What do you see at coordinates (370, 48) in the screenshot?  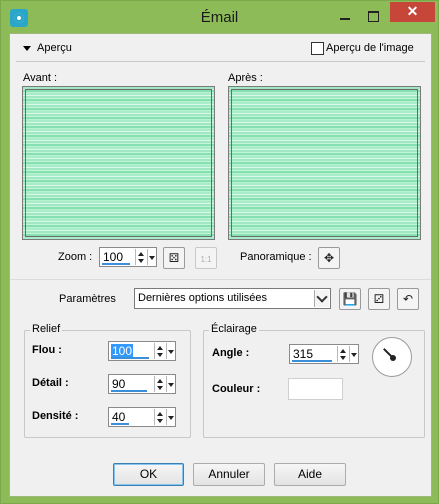 I see `image-preview-label: Aperçu de l'image` at bounding box center [370, 48].